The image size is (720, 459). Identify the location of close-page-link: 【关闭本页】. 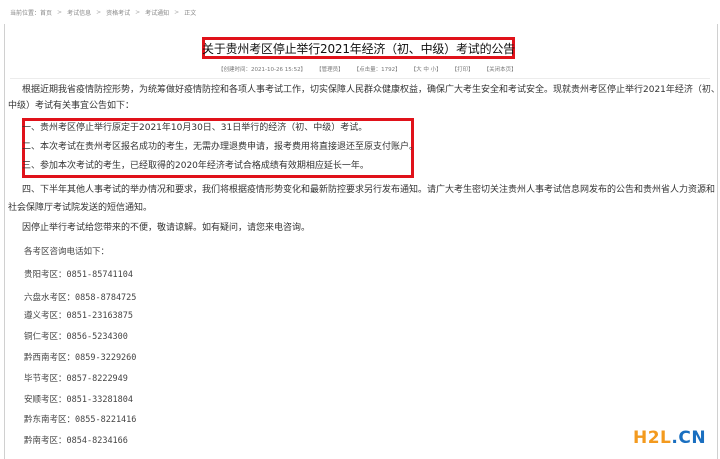
(500, 69).